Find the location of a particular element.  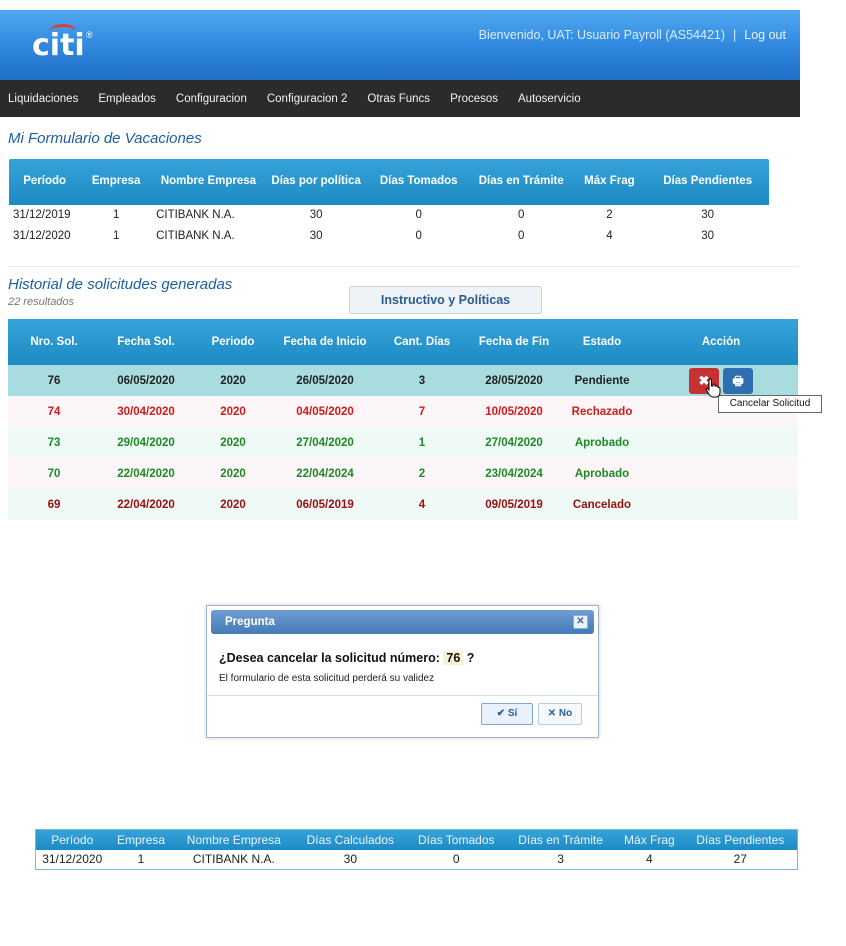

instructivo-button: Instructivo y Políticas is located at coordinates (445, 300).